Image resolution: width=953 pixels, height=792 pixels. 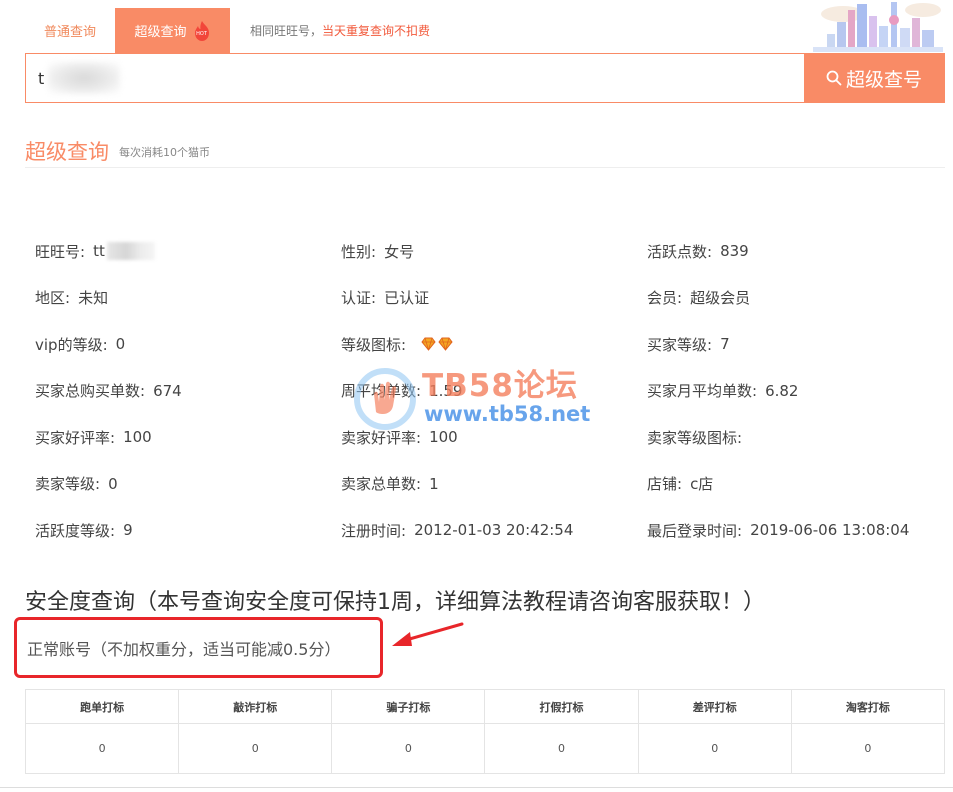 I want to click on flag-header-cell: 淘客打标, so click(x=868, y=706).